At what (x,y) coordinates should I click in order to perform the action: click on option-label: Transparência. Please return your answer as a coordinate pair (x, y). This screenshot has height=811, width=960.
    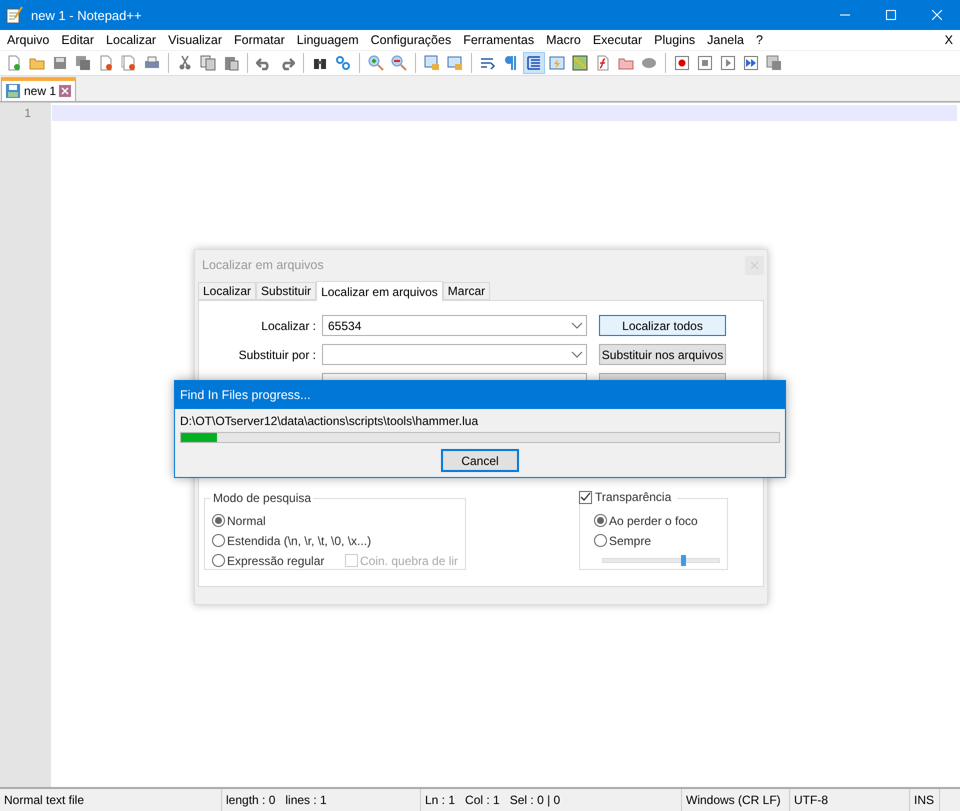
    Looking at the image, I should click on (633, 497).